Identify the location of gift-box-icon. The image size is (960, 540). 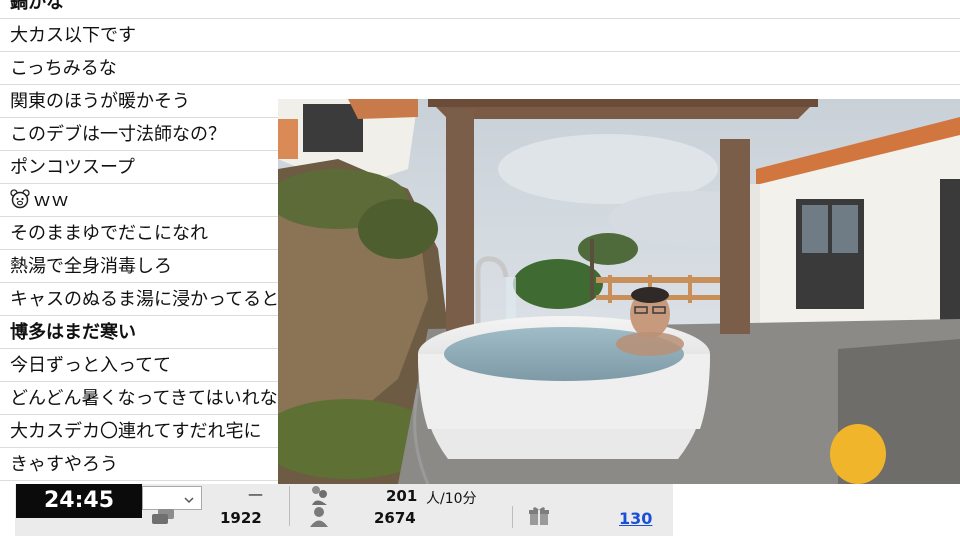
(539, 518).